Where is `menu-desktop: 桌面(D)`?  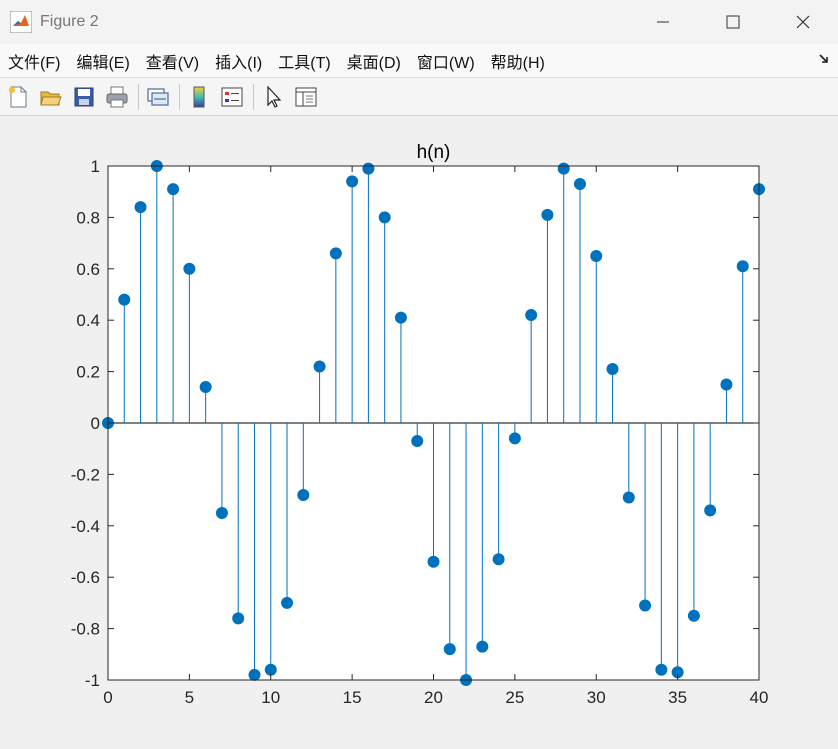 menu-desktop: 桌面(D) is located at coordinates (374, 61).